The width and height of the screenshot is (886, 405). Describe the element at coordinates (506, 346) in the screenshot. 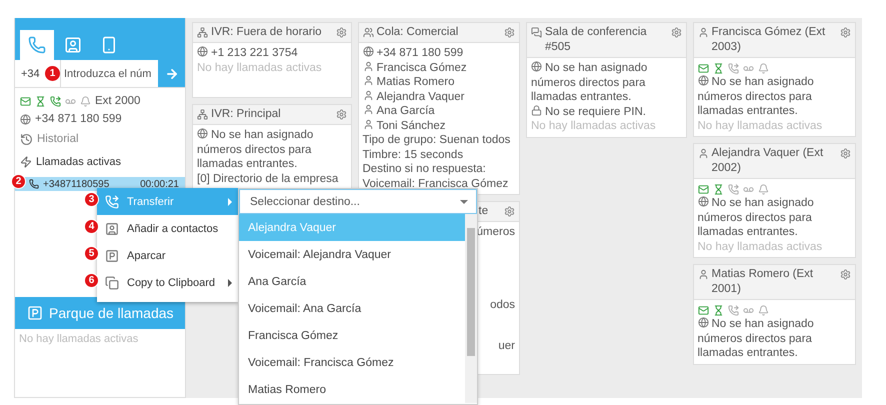

I see `card-text: uer` at that location.